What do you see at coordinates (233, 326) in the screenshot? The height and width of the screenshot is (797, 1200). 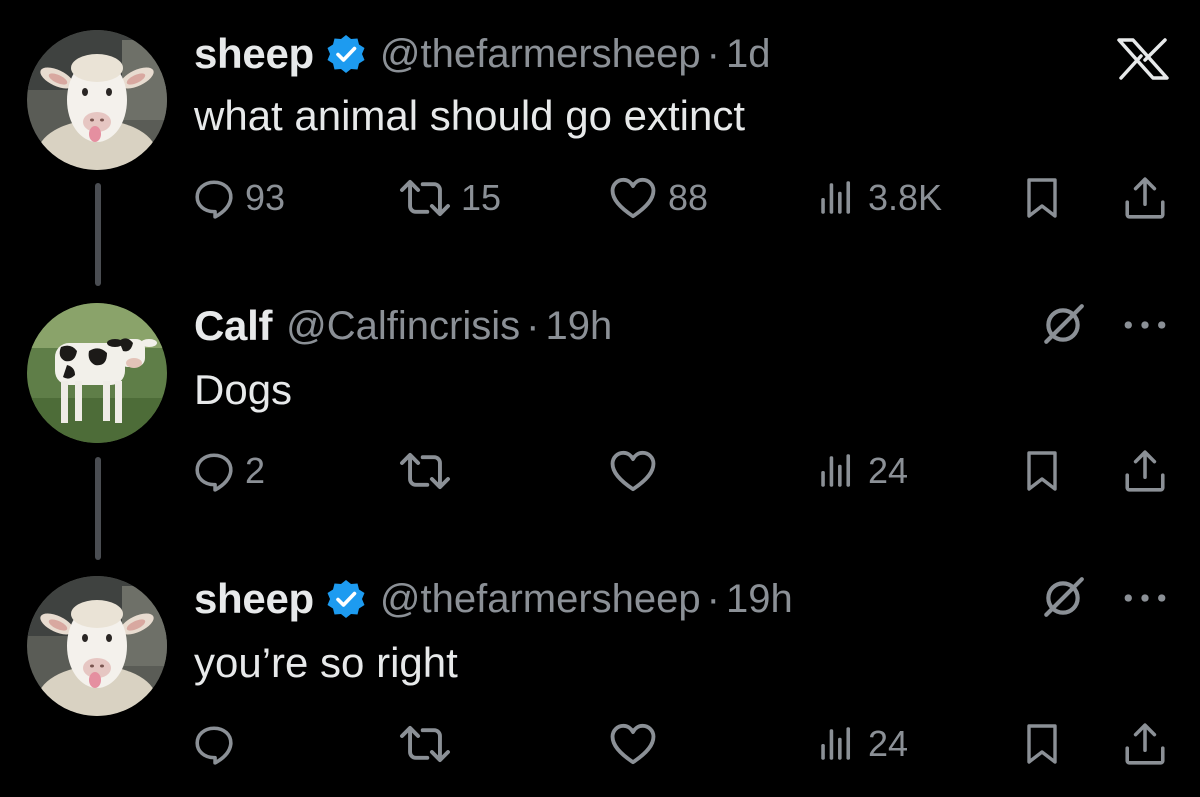 I see `display-name: Calf` at bounding box center [233, 326].